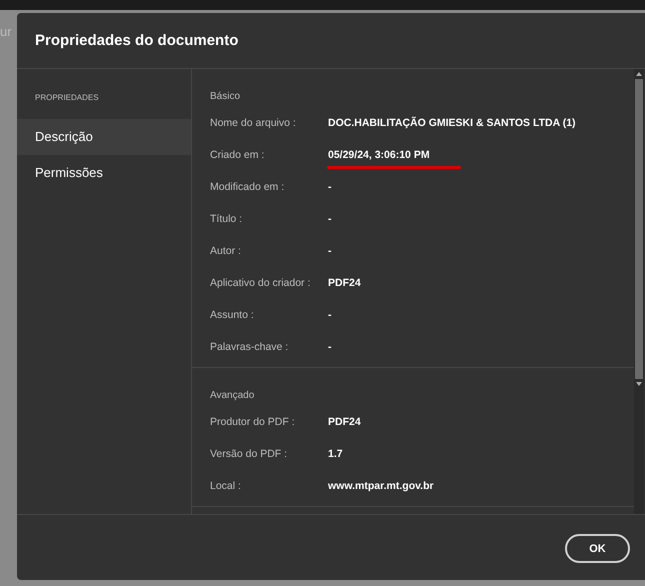 The width and height of the screenshot is (645, 586). What do you see at coordinates (250, 347) in the screenshot?
I see `field-label: Palavras-chave :` at bounding box center [250, 347].